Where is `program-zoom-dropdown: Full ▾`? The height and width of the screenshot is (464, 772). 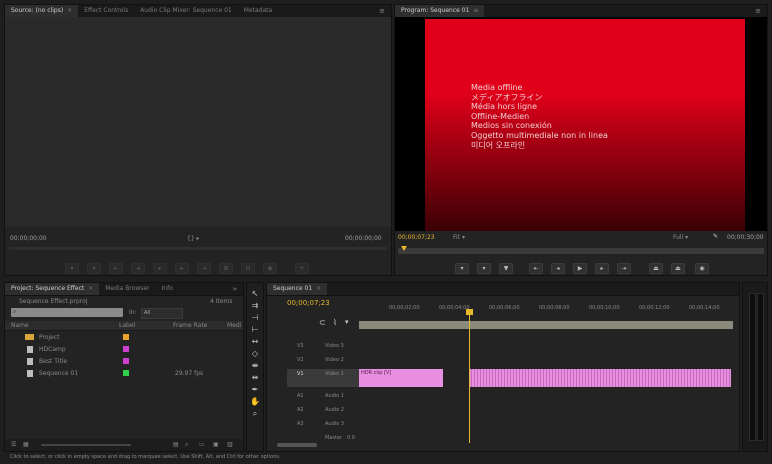 program-zoom-dropdown: Full ▾ is located at coordinates (680, 237).